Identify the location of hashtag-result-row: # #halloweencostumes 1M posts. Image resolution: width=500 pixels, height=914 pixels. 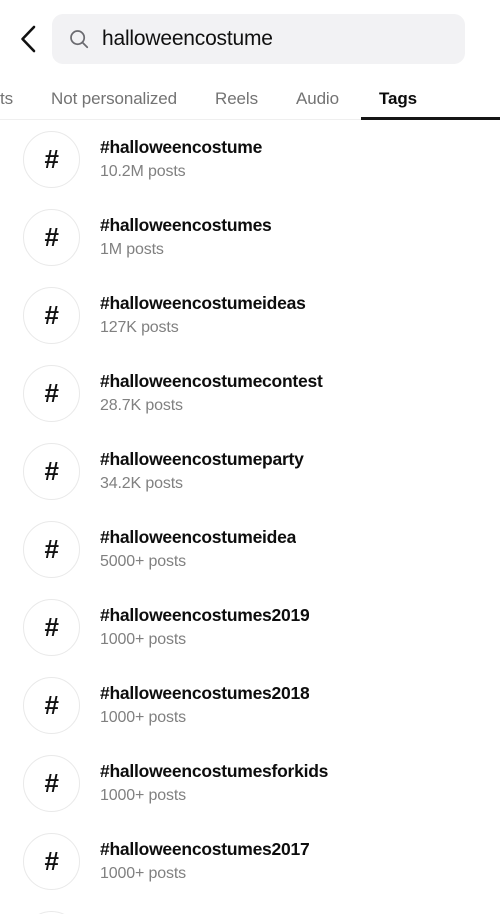
(250, 237).